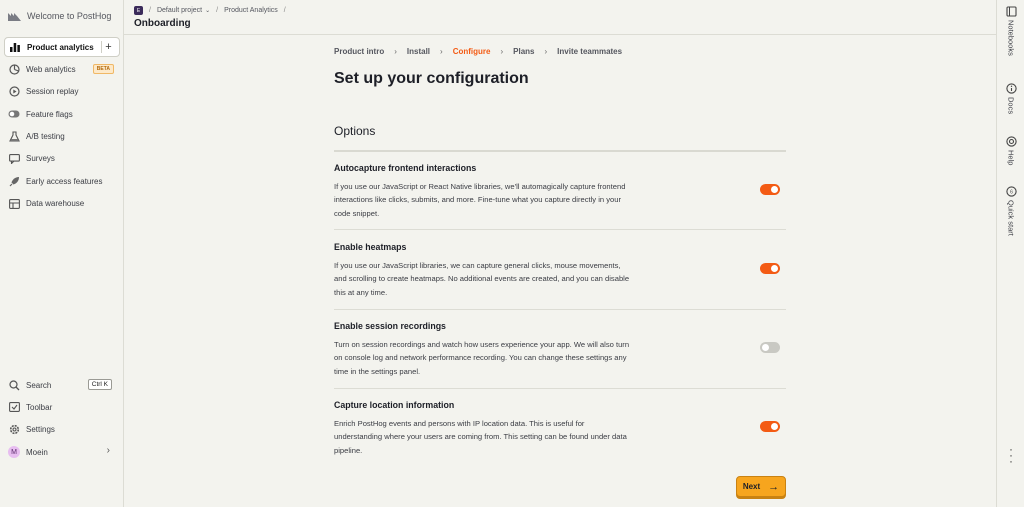 The height and width of the screenshot is (507, 1024). I want to click on rail-label: Help, so click(1011, 158).